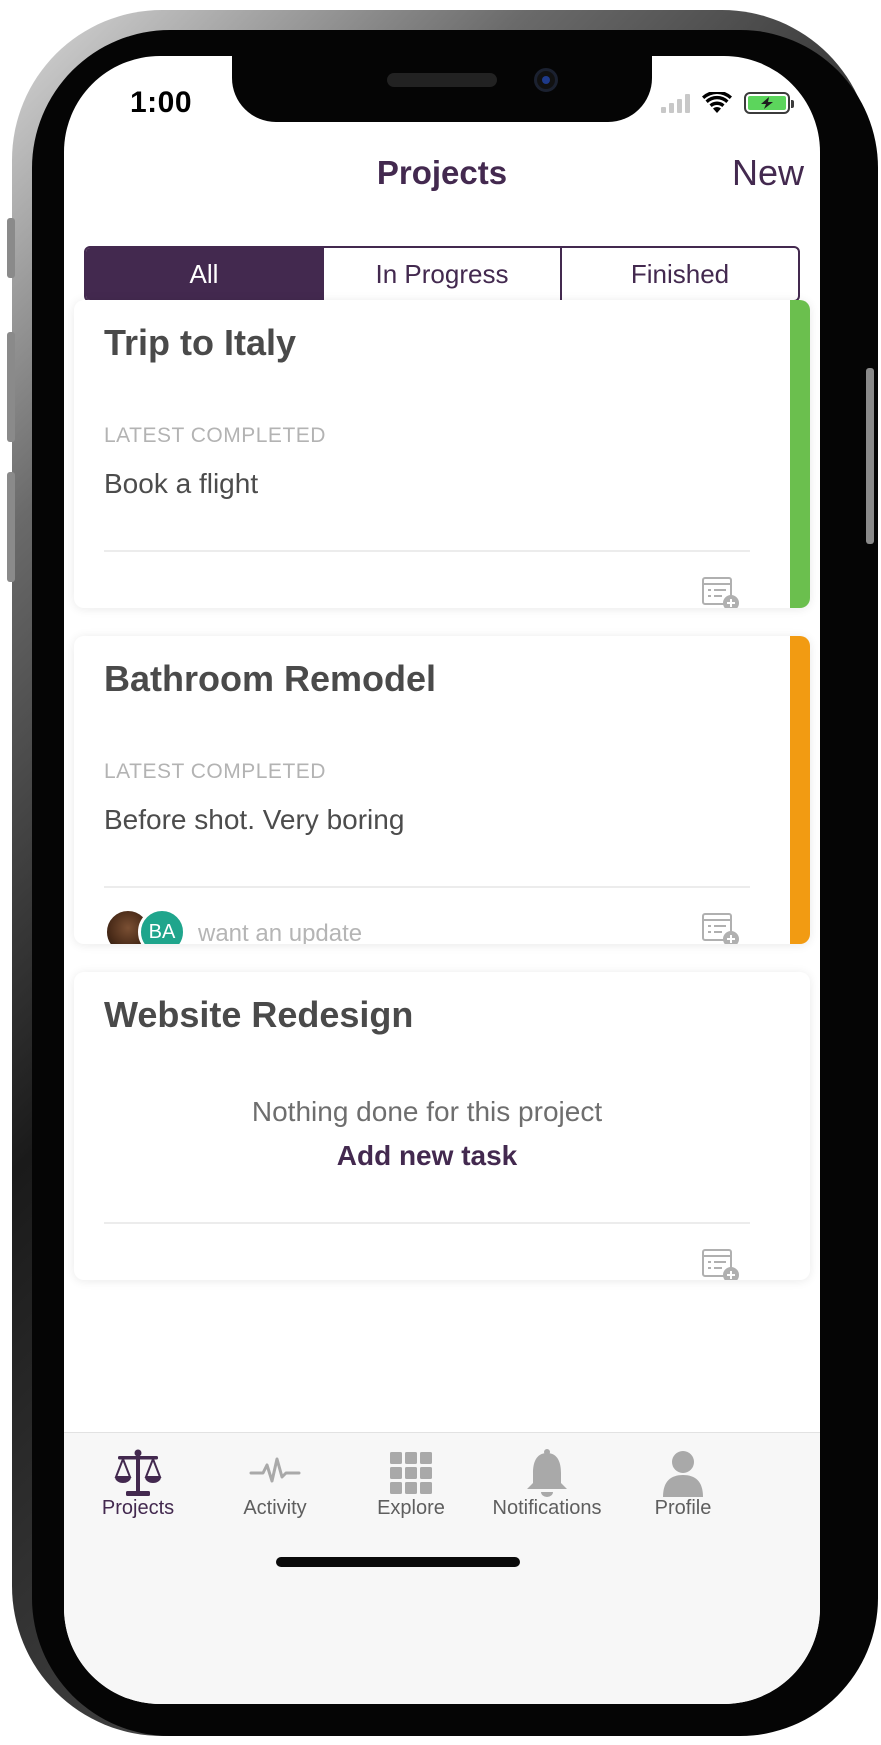 The height and width of the screenshot is (1745, 881). I want to click on notch, so click(442, 89).